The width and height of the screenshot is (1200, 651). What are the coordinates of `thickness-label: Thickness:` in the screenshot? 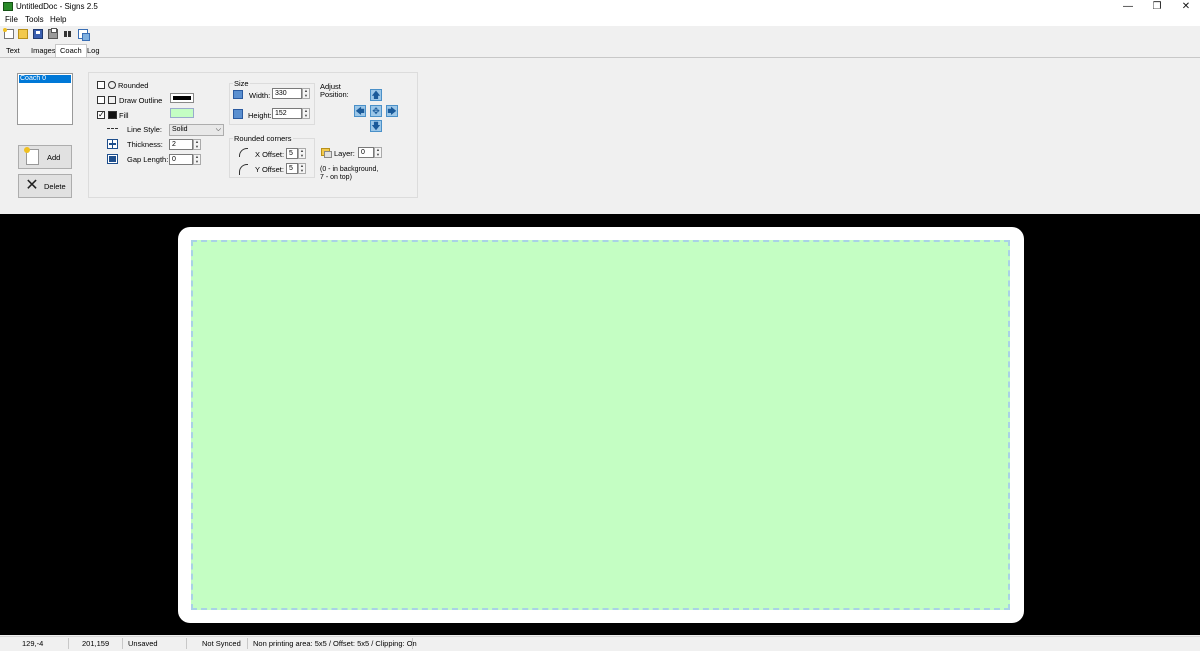 It's located at (145, 144).